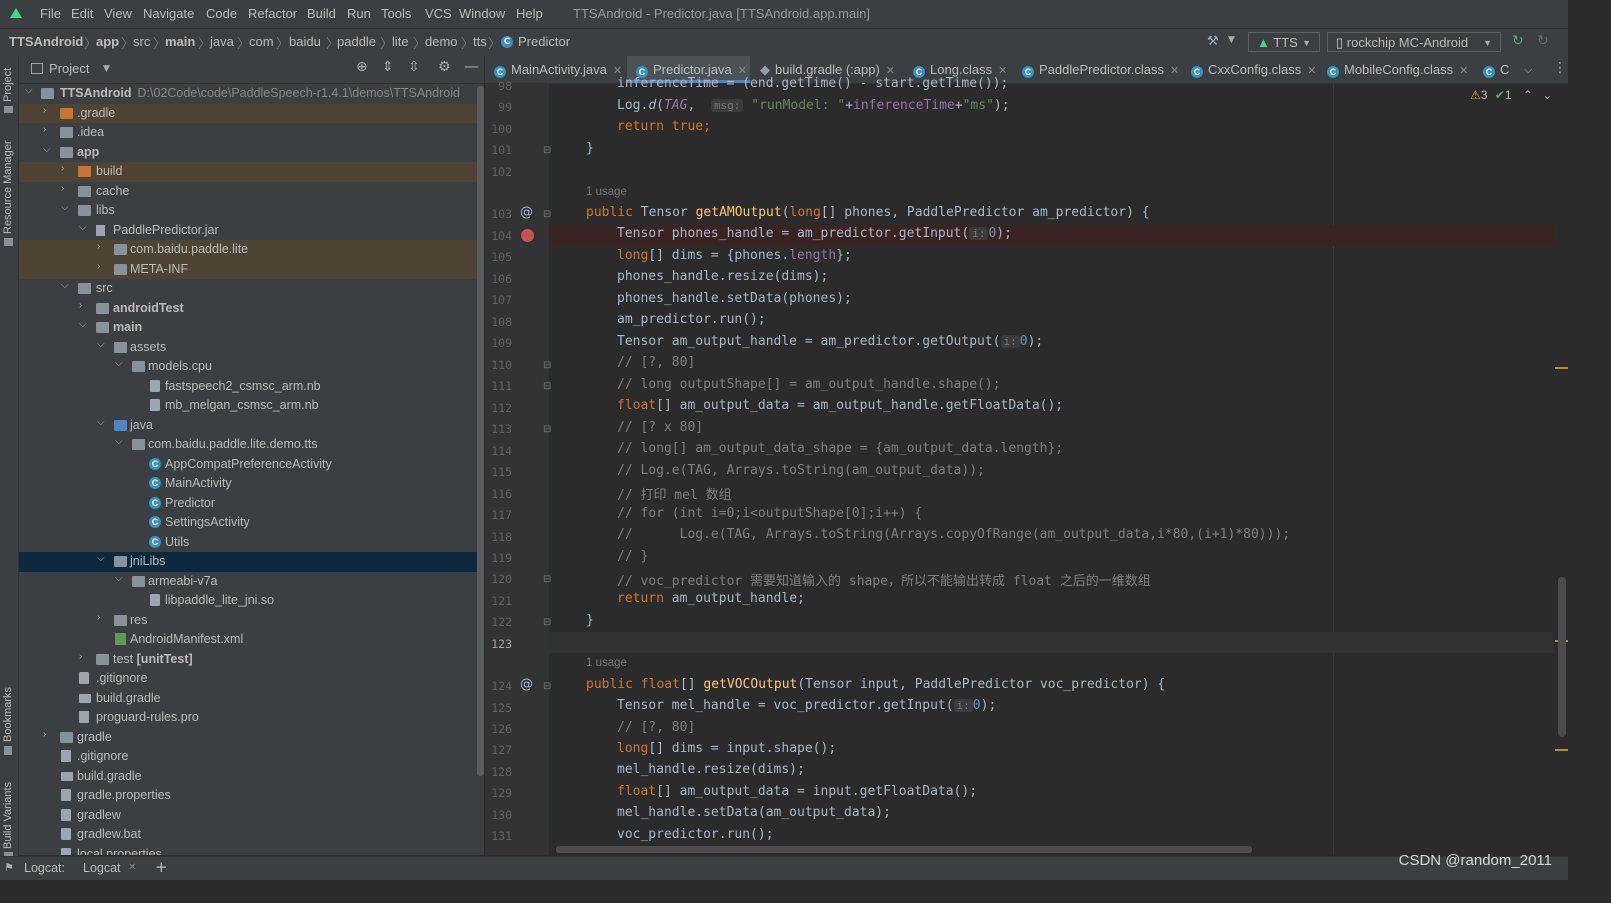 This screenshot has width=1611, height=903. I want to click on usage-hint: 1 usage, so click(606, 192).